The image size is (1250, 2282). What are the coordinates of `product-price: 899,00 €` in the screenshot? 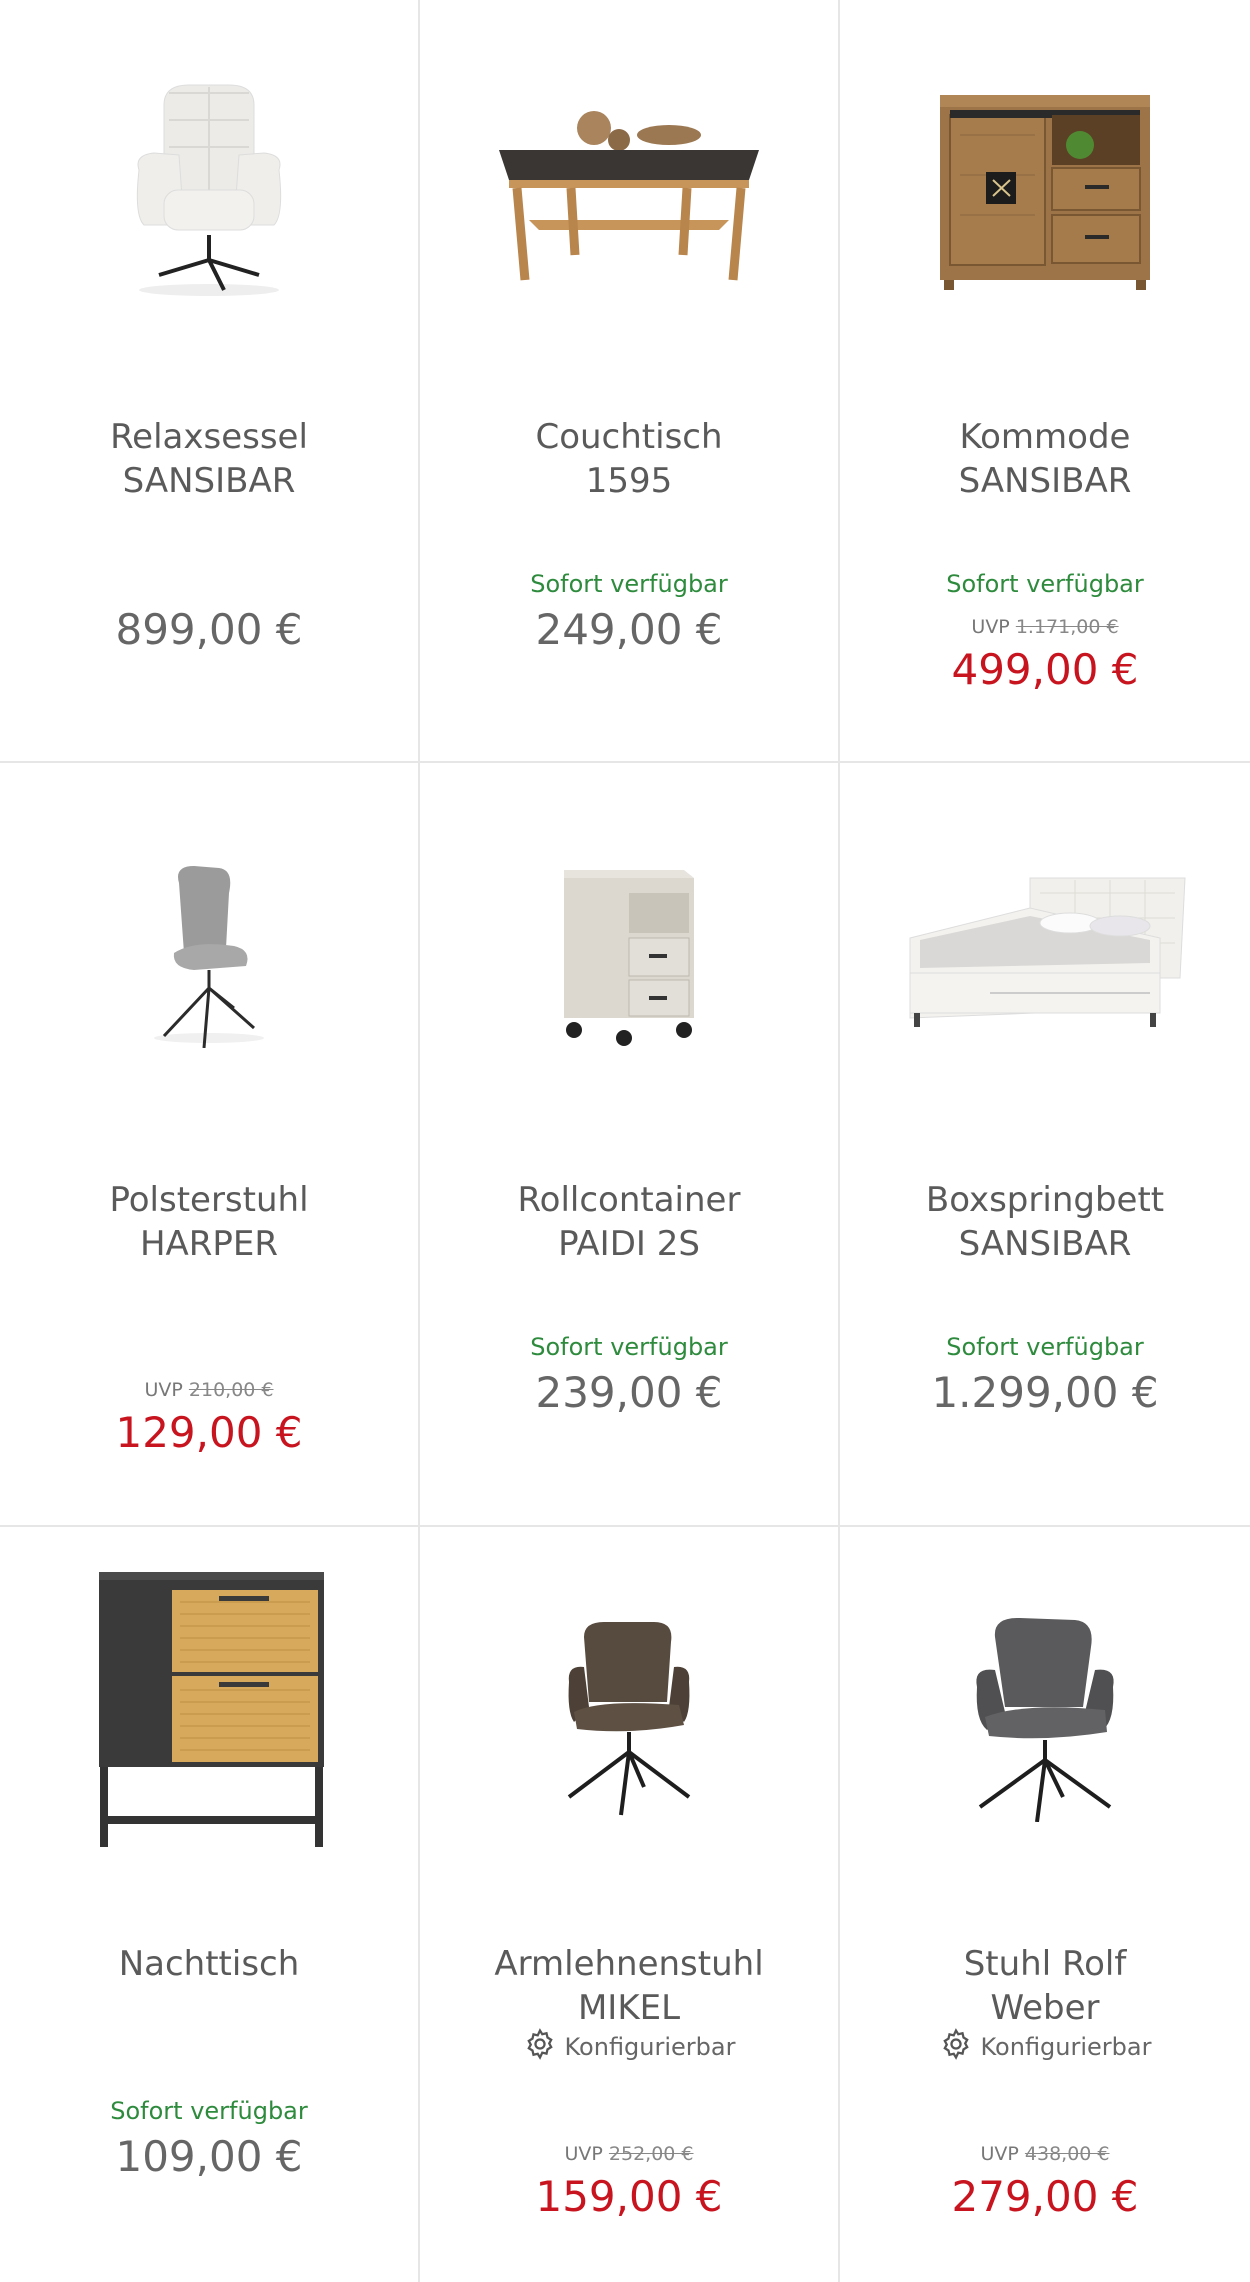 It's located at (209, 629).